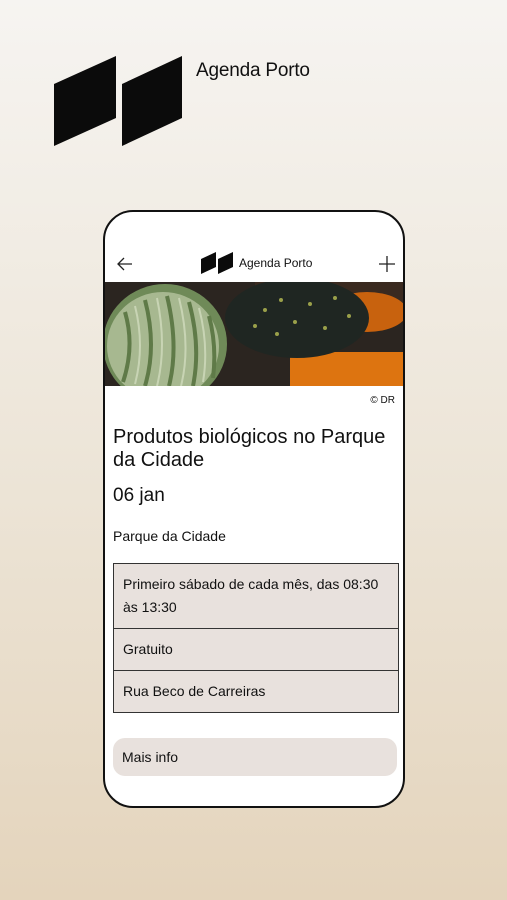  Describe the element at coordinates (256, 691) in the screenshot. I see `address-row: Rua Beco de Carreiras` at that location.